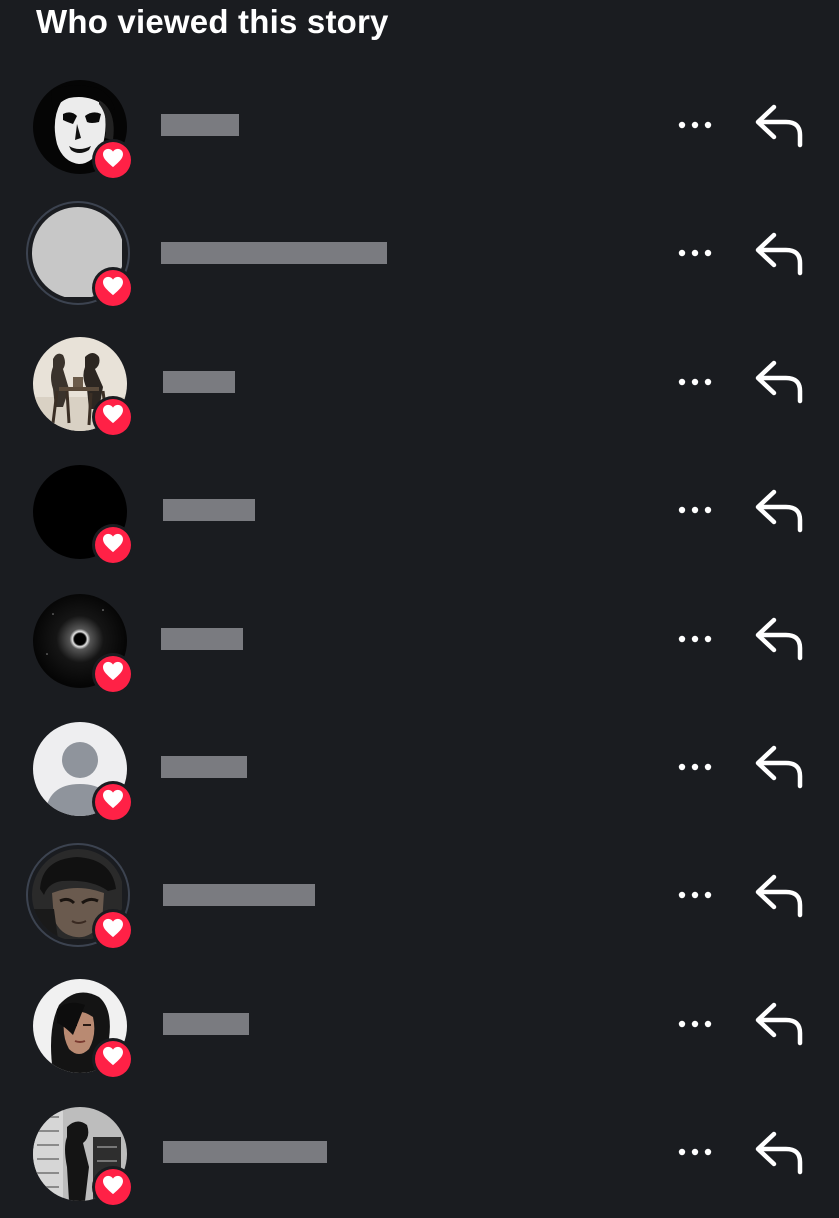 This screenshot has height=1218, width=839. I want to click on page-title: Who viewed this story, so click(212, 21).